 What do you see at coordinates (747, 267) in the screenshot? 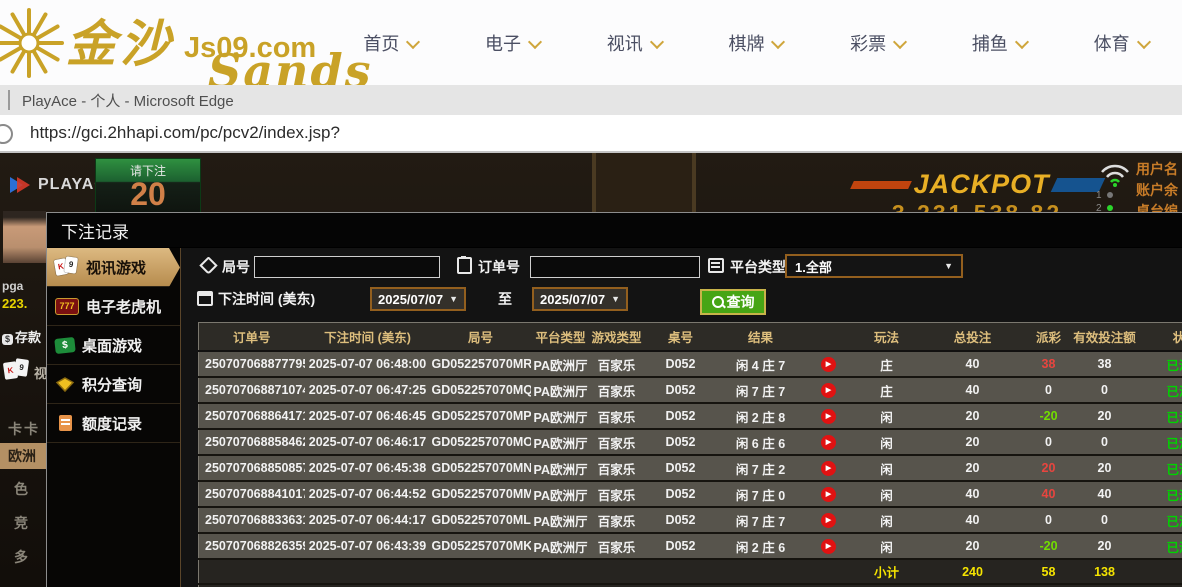
I see `platform-type-label: 平台类型` at bounding box center [747, 267].